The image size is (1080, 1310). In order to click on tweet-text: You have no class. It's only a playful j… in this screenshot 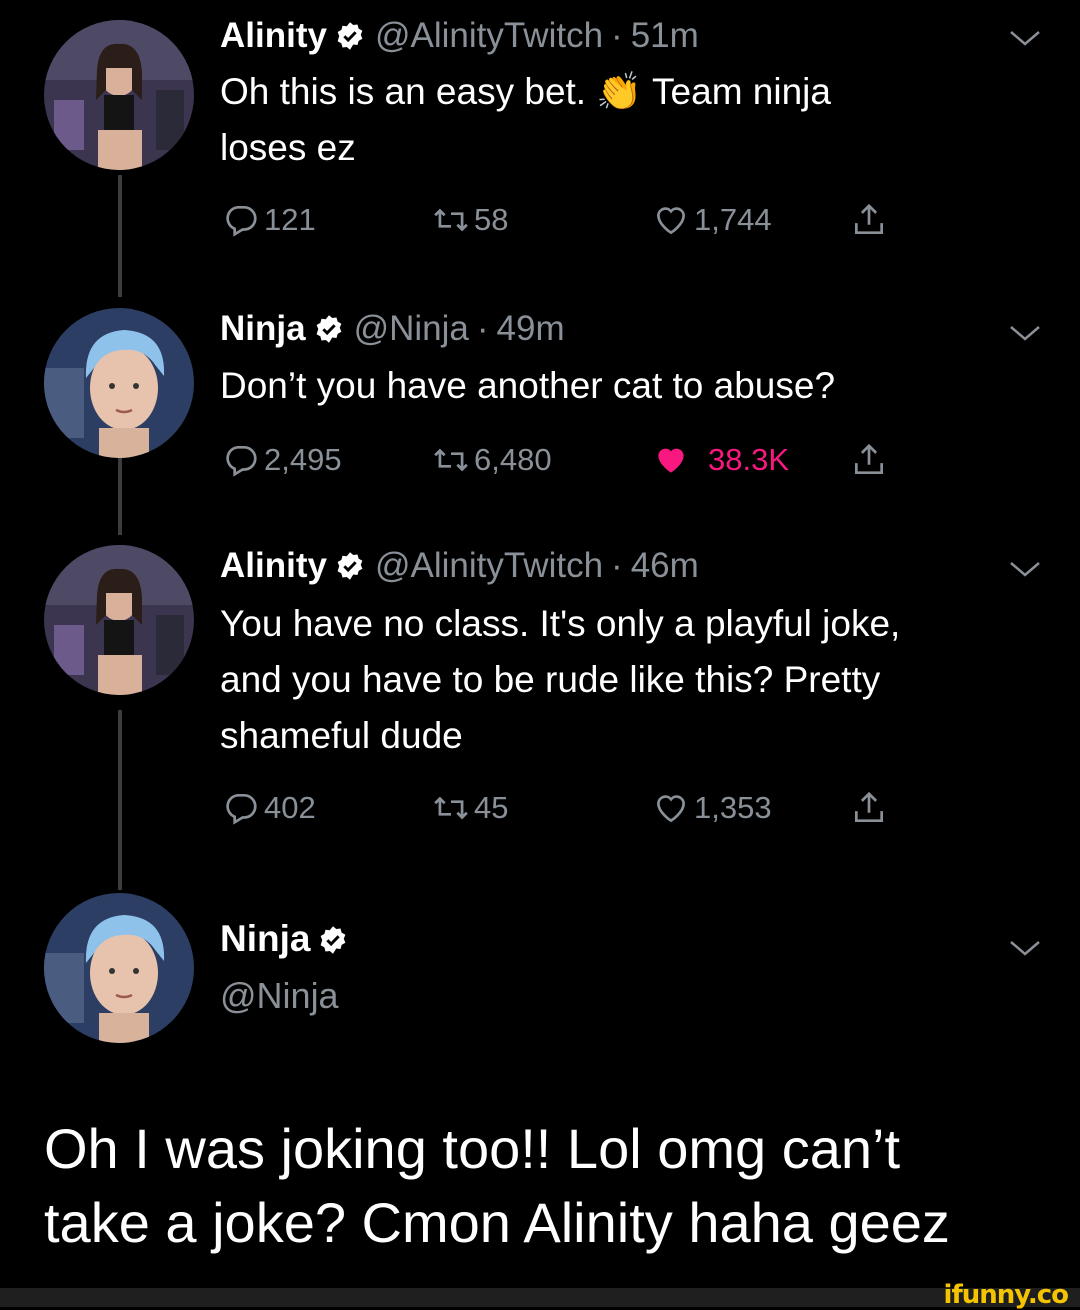, I will do `click(630, 680)`.